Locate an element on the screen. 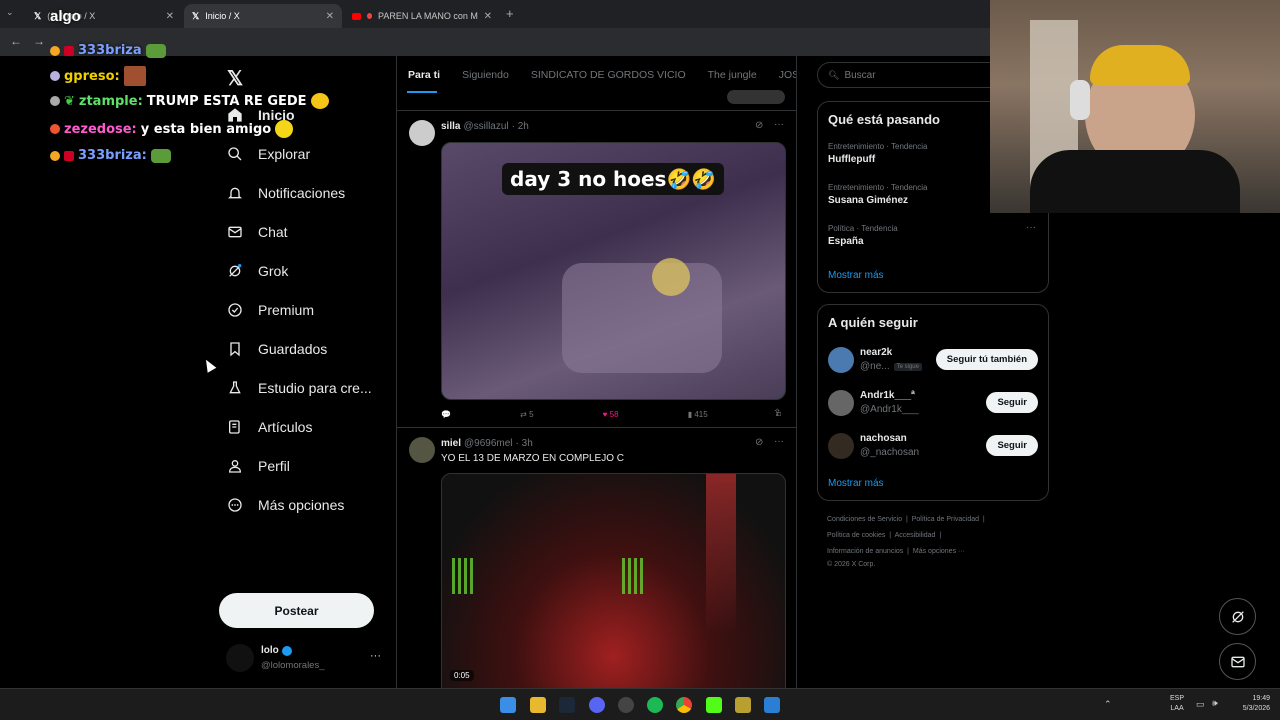  chrome-icon is located at coordinates (684, 705).